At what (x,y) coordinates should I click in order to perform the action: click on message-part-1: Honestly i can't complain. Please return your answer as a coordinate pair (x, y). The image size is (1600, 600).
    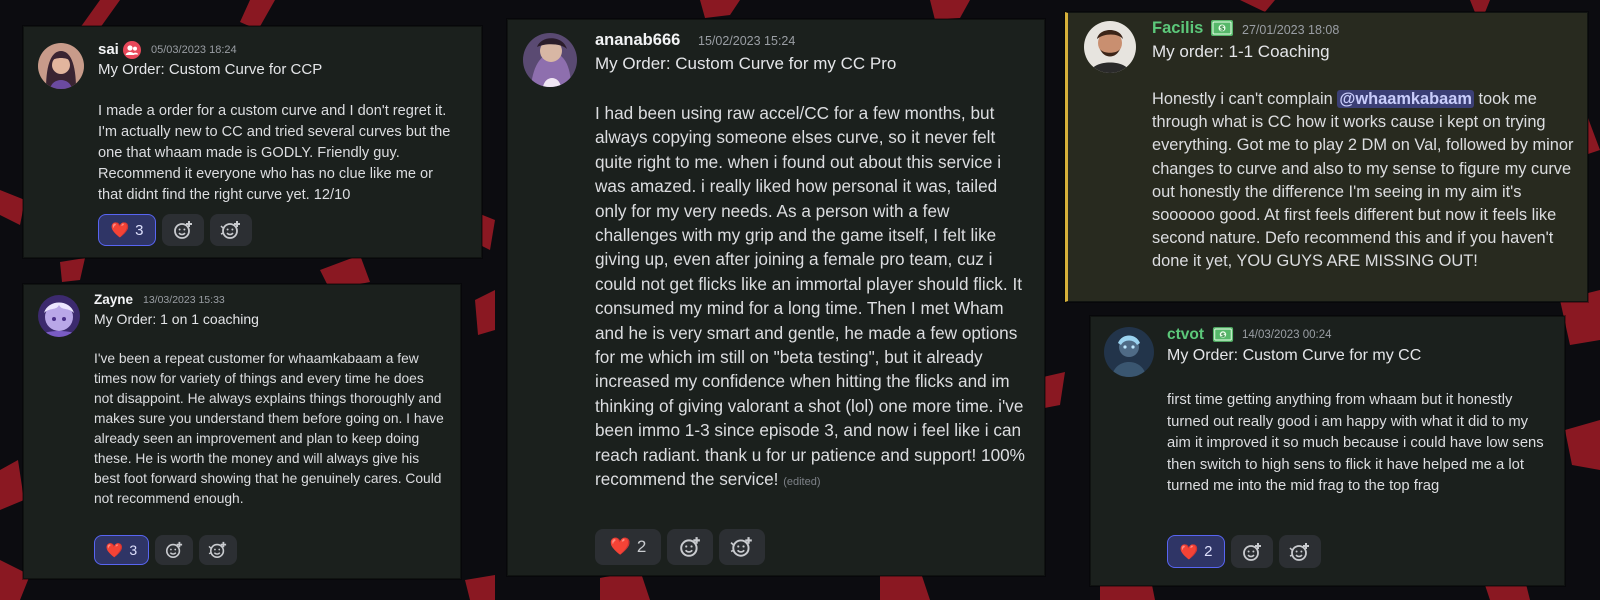
    Looking at the image, I should click on (1245, 99).